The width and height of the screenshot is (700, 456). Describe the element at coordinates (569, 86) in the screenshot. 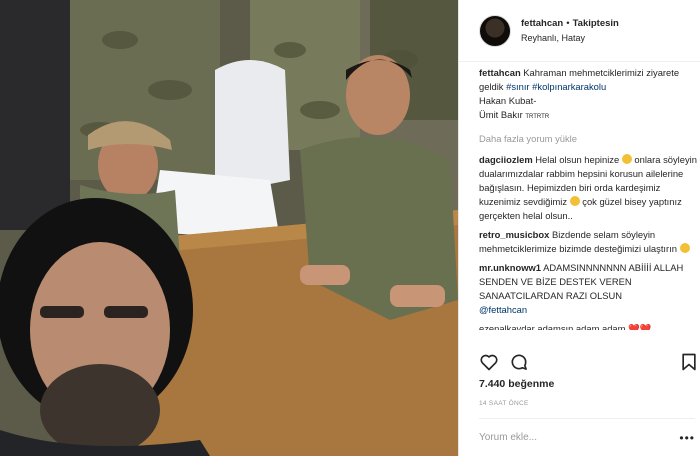

I see `hashtag-link: #kolpınarkarakolu` at that location.